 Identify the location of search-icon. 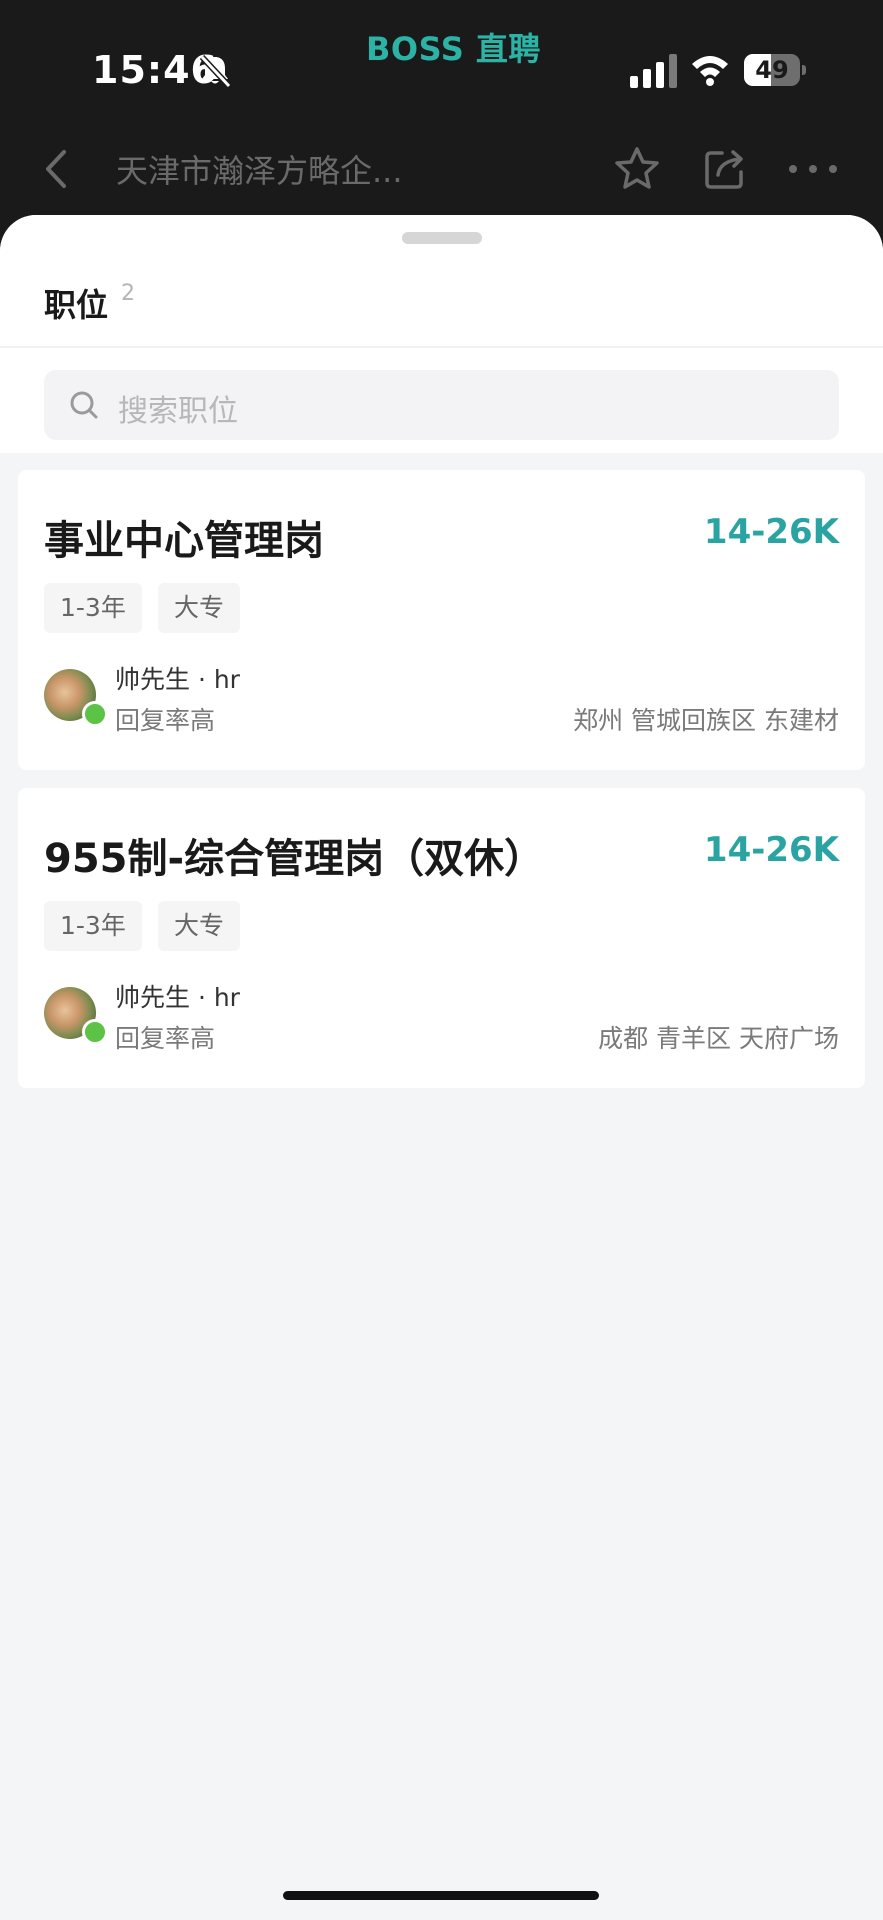
(84, 405).